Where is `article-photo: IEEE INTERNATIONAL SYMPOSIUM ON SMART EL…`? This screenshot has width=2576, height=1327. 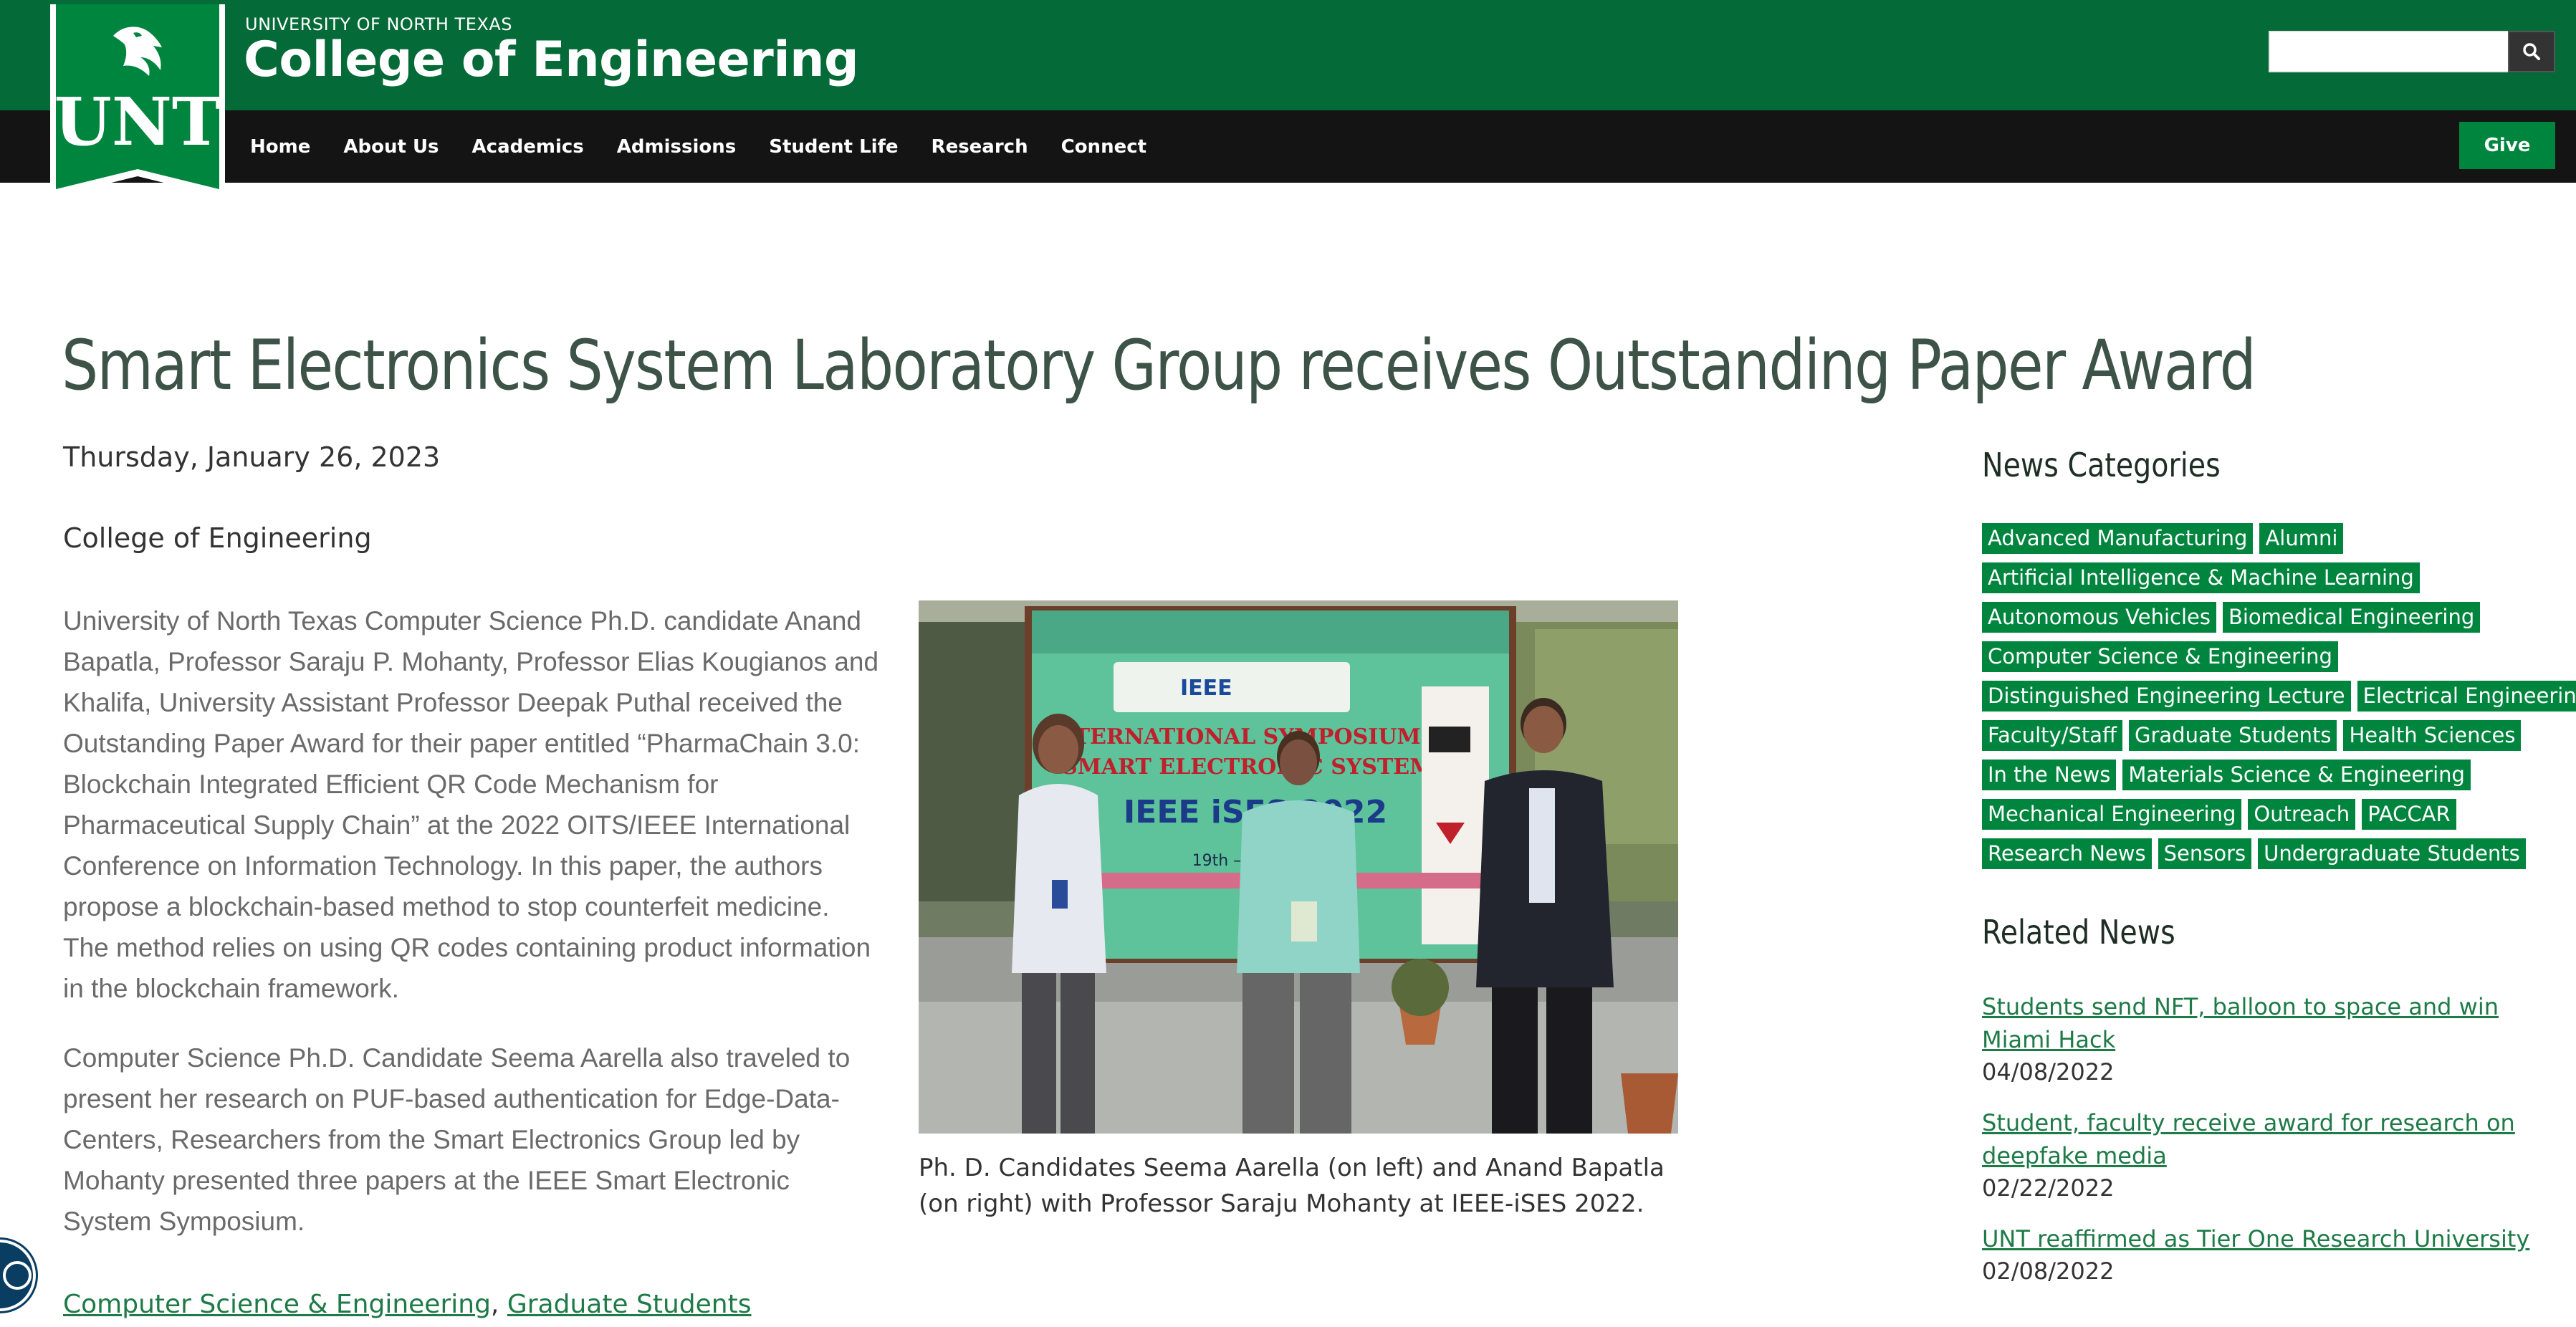
article-photo: IEEE INTERNATIONAL SYMPOSIUM ON SMART EL… is located at coordinates (1298, 867).